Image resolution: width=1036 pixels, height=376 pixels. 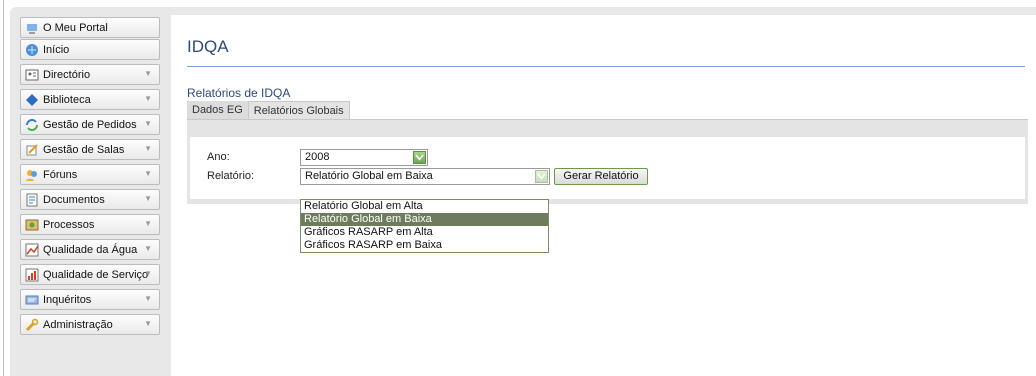 I want to click on sidebar-item-label: Processos, so click(x=69, y=224).